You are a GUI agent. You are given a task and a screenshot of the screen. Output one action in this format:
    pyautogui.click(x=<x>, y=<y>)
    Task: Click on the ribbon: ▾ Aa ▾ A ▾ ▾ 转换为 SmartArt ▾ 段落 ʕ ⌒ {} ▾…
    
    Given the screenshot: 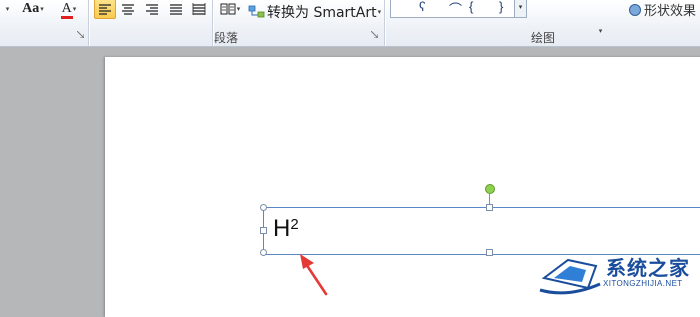 What is the action you would take?
    pyautogui.click(x=350, y=23)
    